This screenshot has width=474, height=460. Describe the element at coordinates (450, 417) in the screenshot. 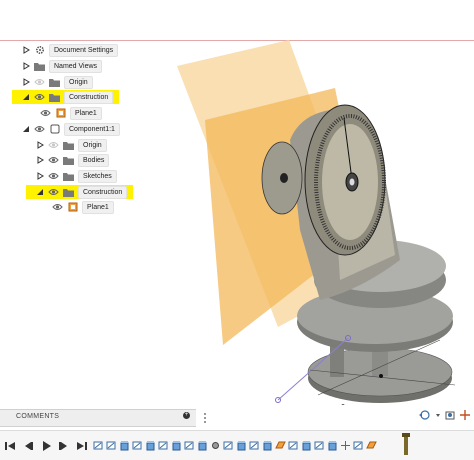

I see `look-at-icon` at that location.